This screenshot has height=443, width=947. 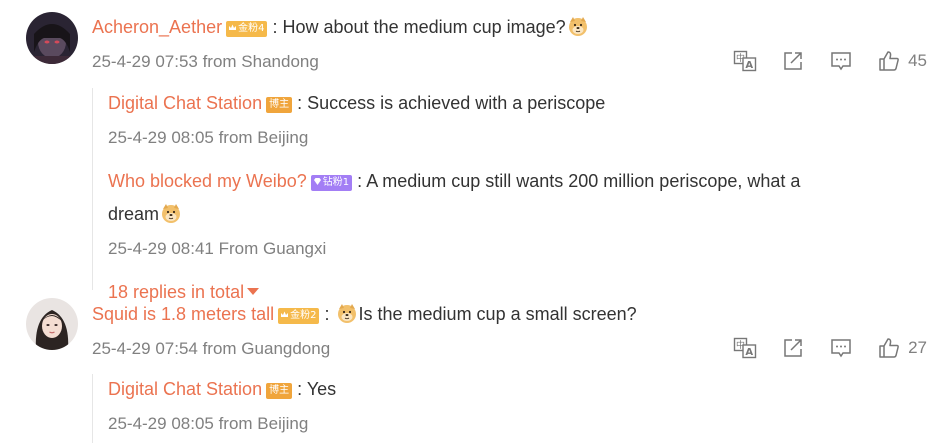 I want to click on reply-text: Success is achieved with a periscope, so click(x=456, y=103).